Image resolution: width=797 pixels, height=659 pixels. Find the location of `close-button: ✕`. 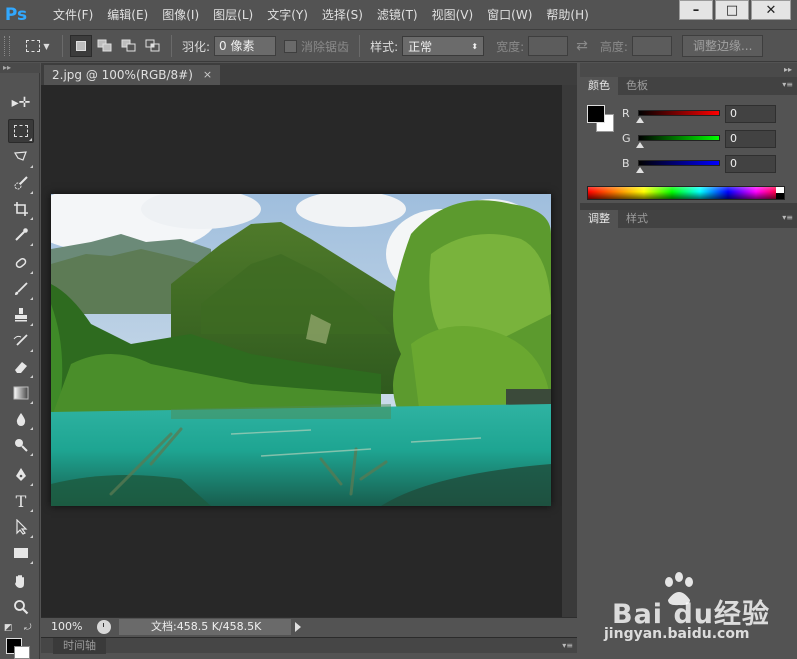

close-button: ✕ is located at coordinates (771, 10).